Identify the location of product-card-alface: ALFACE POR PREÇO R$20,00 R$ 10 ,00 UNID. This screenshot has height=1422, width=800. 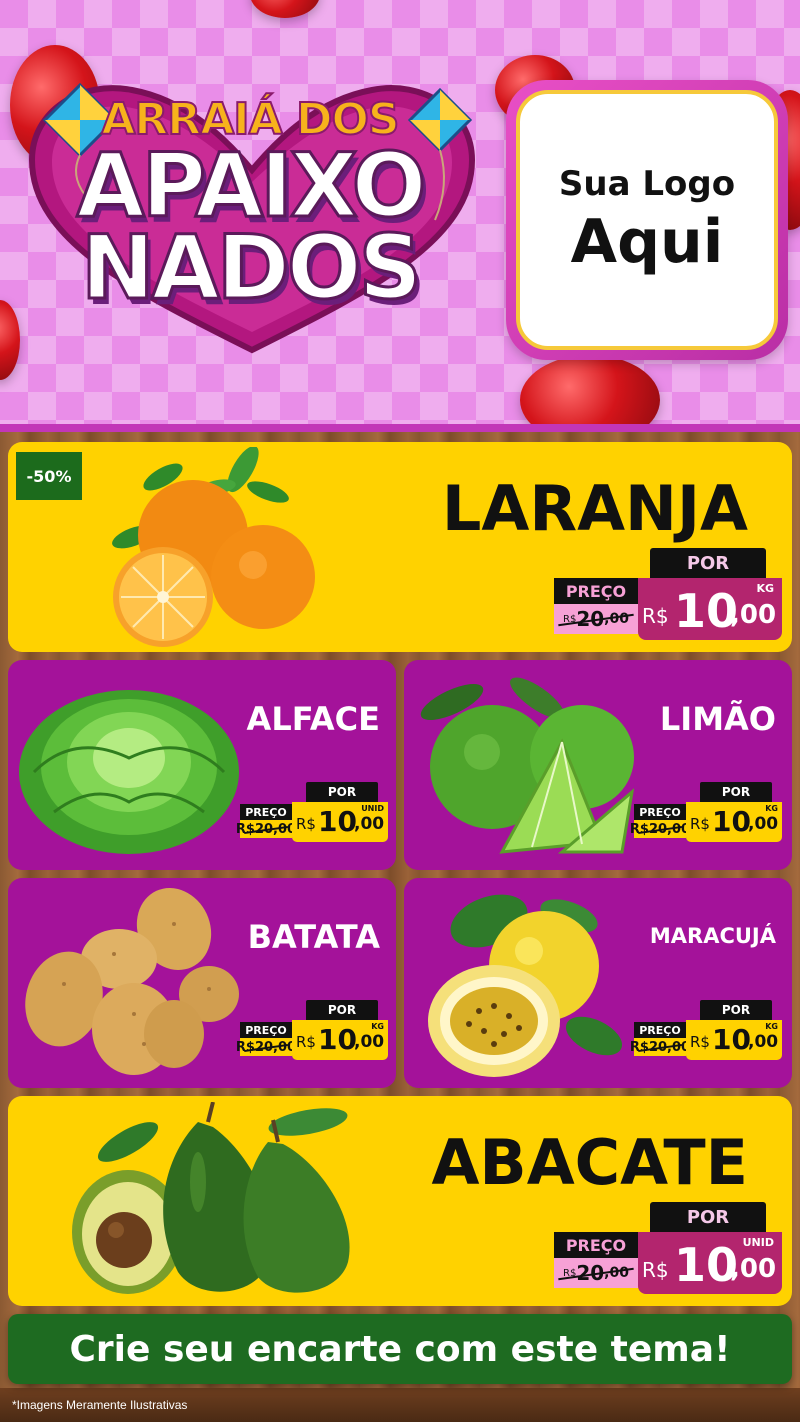
(202, 765).